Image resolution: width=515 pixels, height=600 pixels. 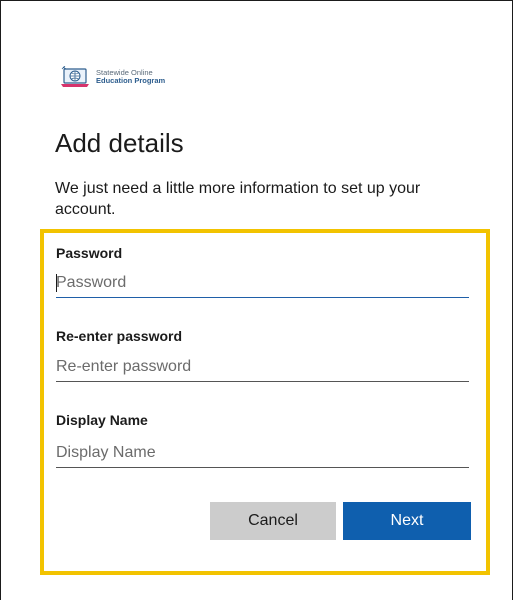 What do you see at coordinates (131, 80) in the screenshot?
I see `logo-line2: Education Program` at bounding box center [131, 80].